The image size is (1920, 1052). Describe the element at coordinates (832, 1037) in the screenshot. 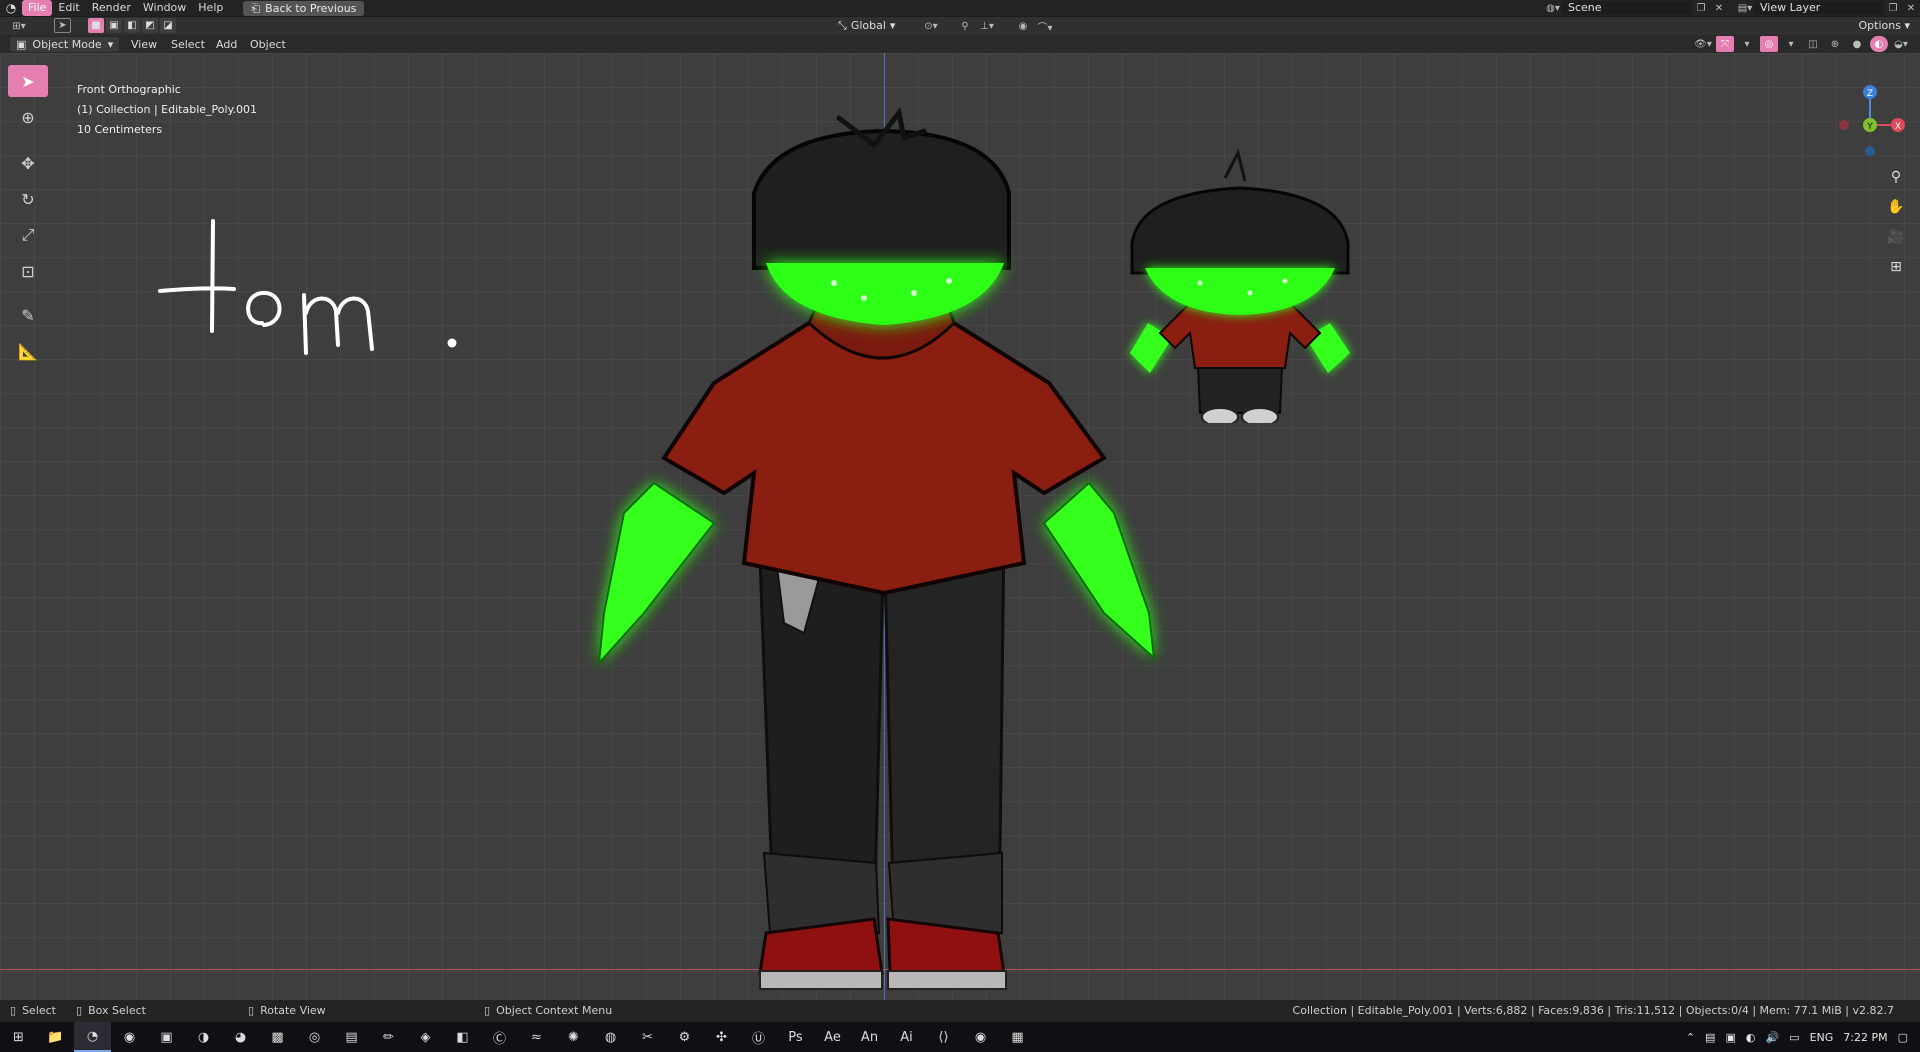

I see `after-effects-icon: Ae` at that location.